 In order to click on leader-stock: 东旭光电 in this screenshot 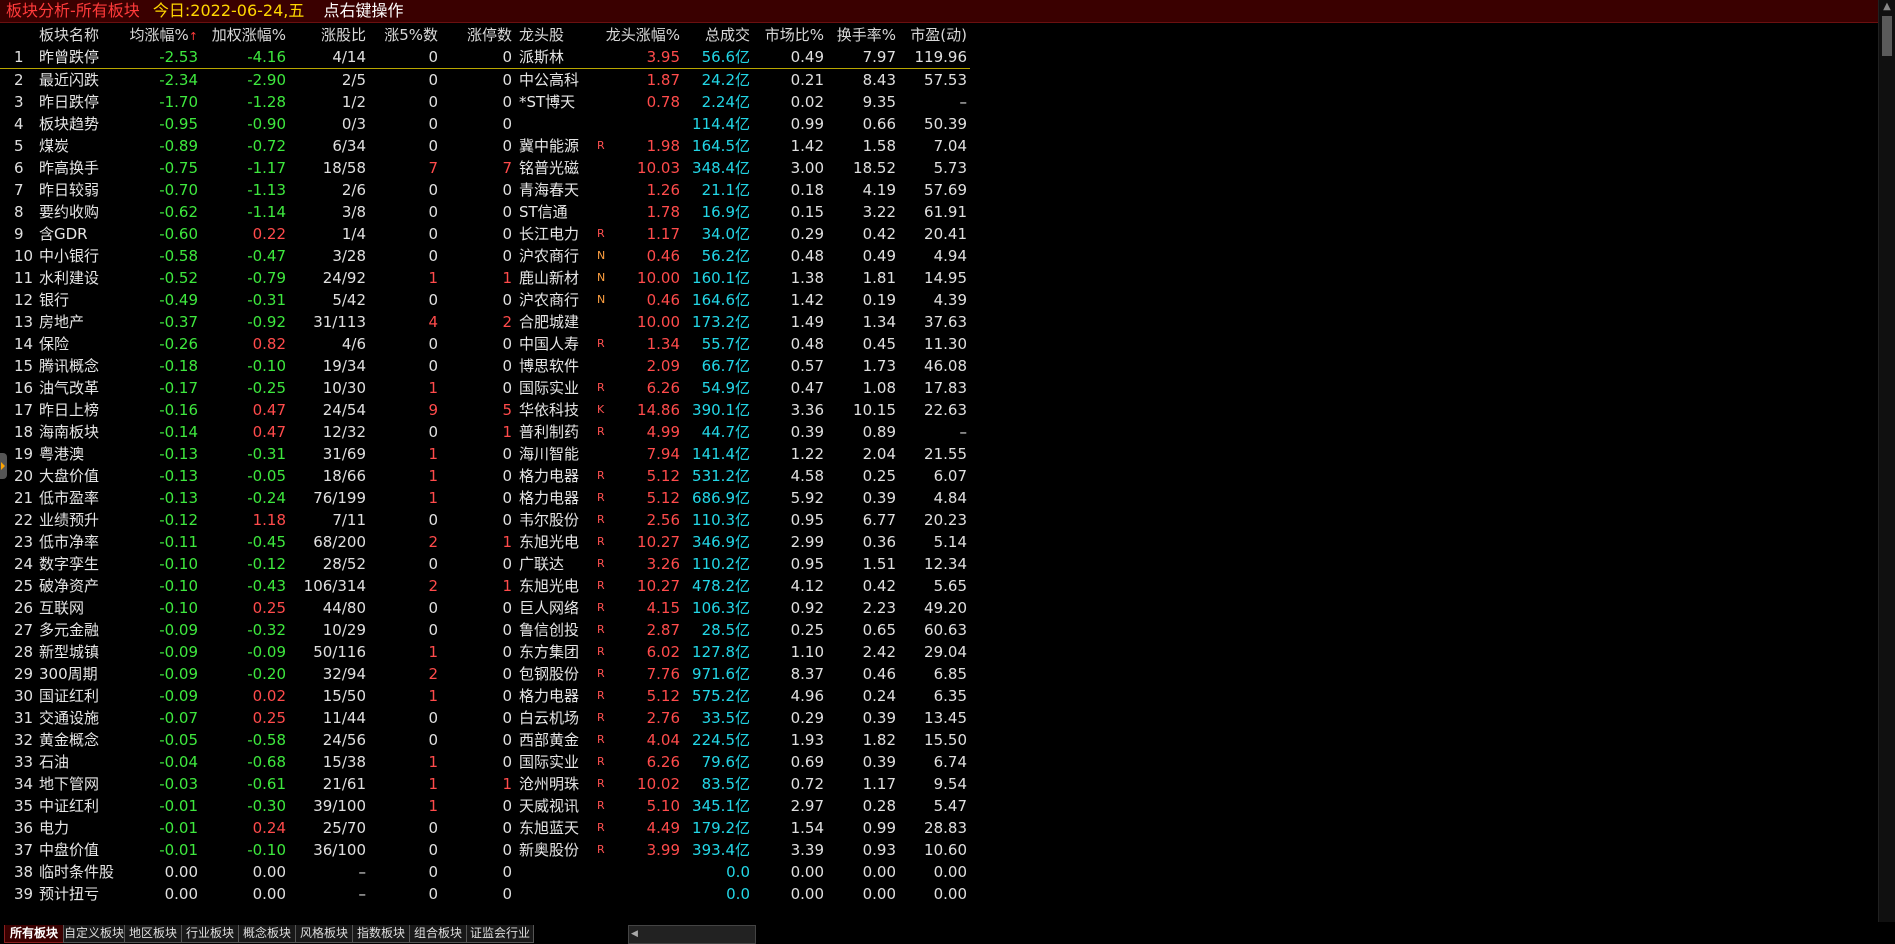, I will do `click(549, 586)`.